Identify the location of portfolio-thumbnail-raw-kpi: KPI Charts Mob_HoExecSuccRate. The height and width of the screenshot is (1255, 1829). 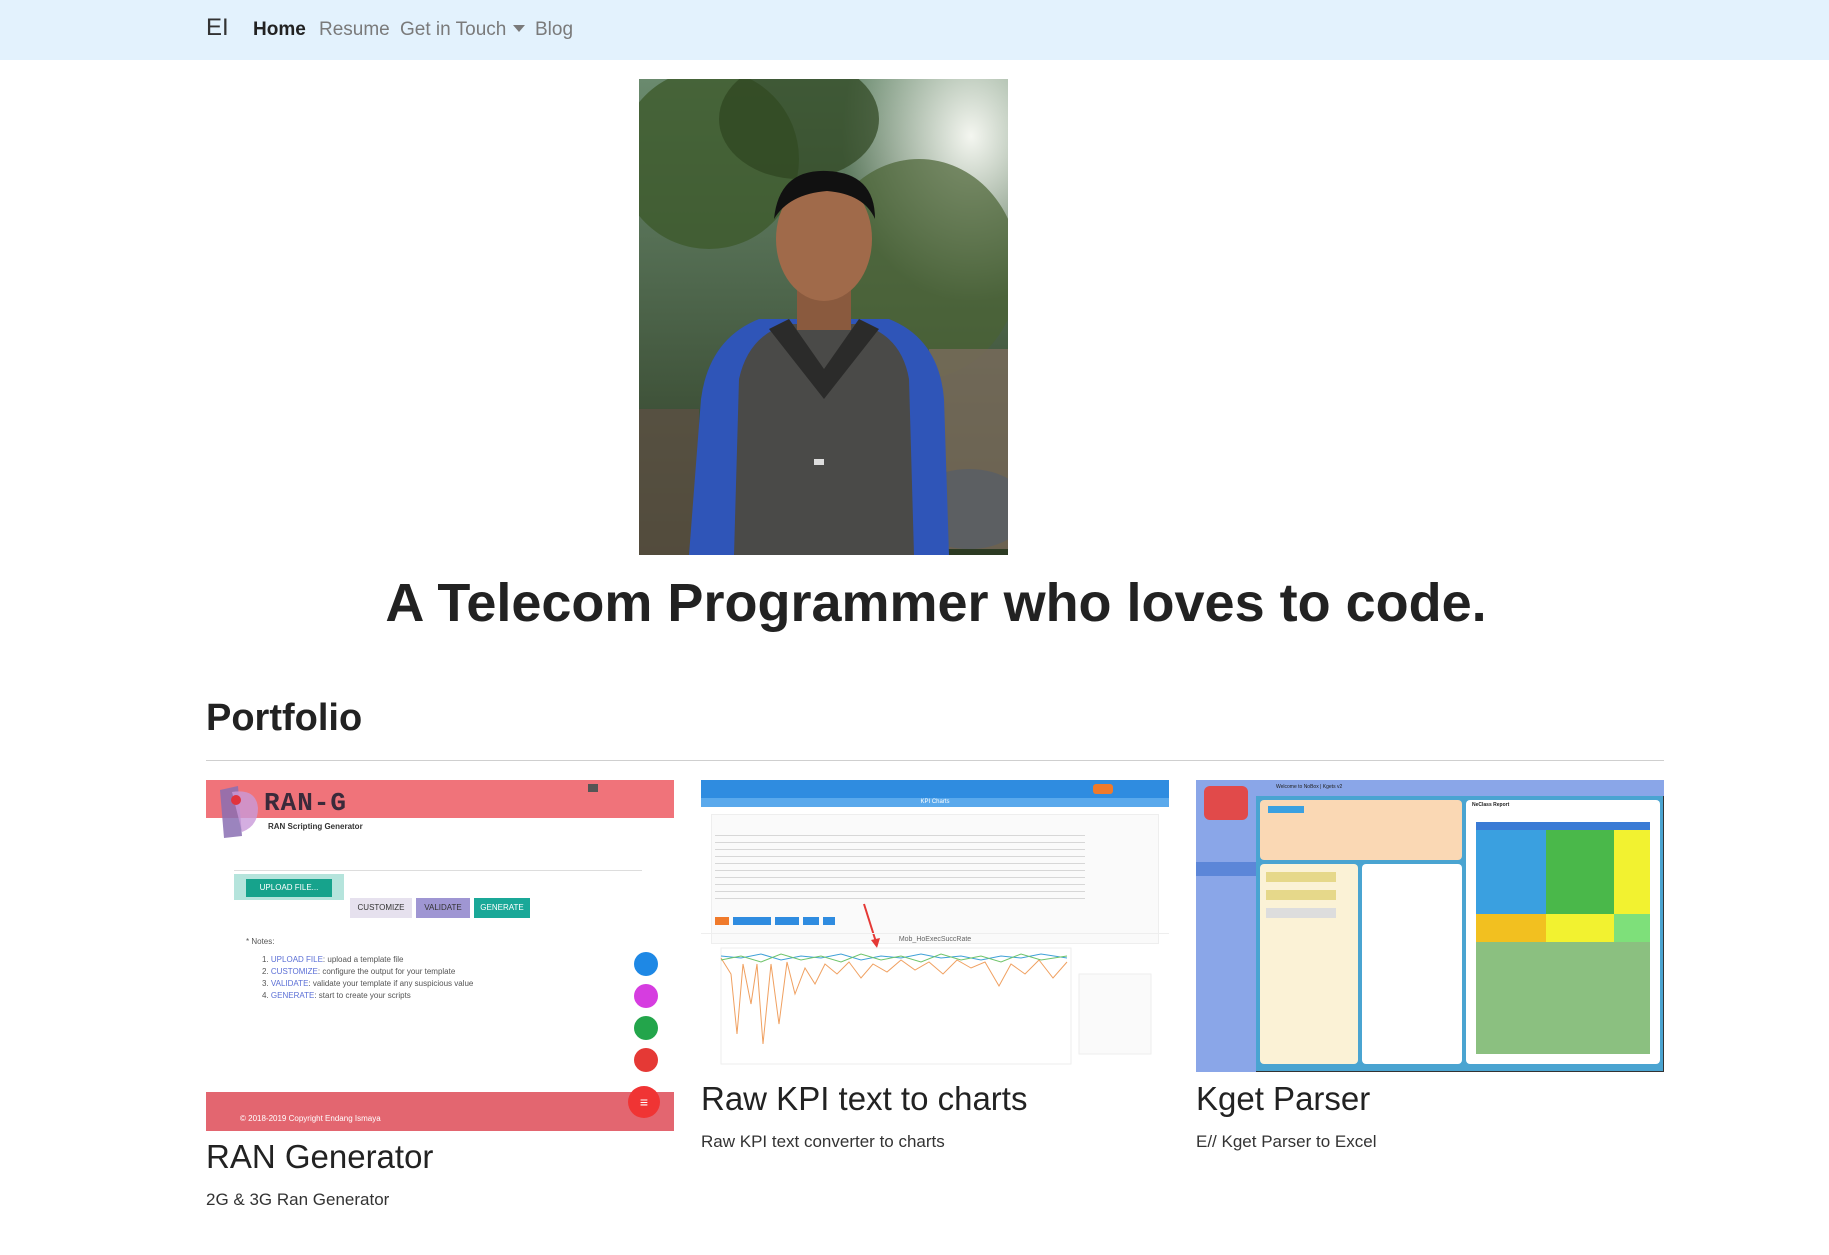
(935, 925).